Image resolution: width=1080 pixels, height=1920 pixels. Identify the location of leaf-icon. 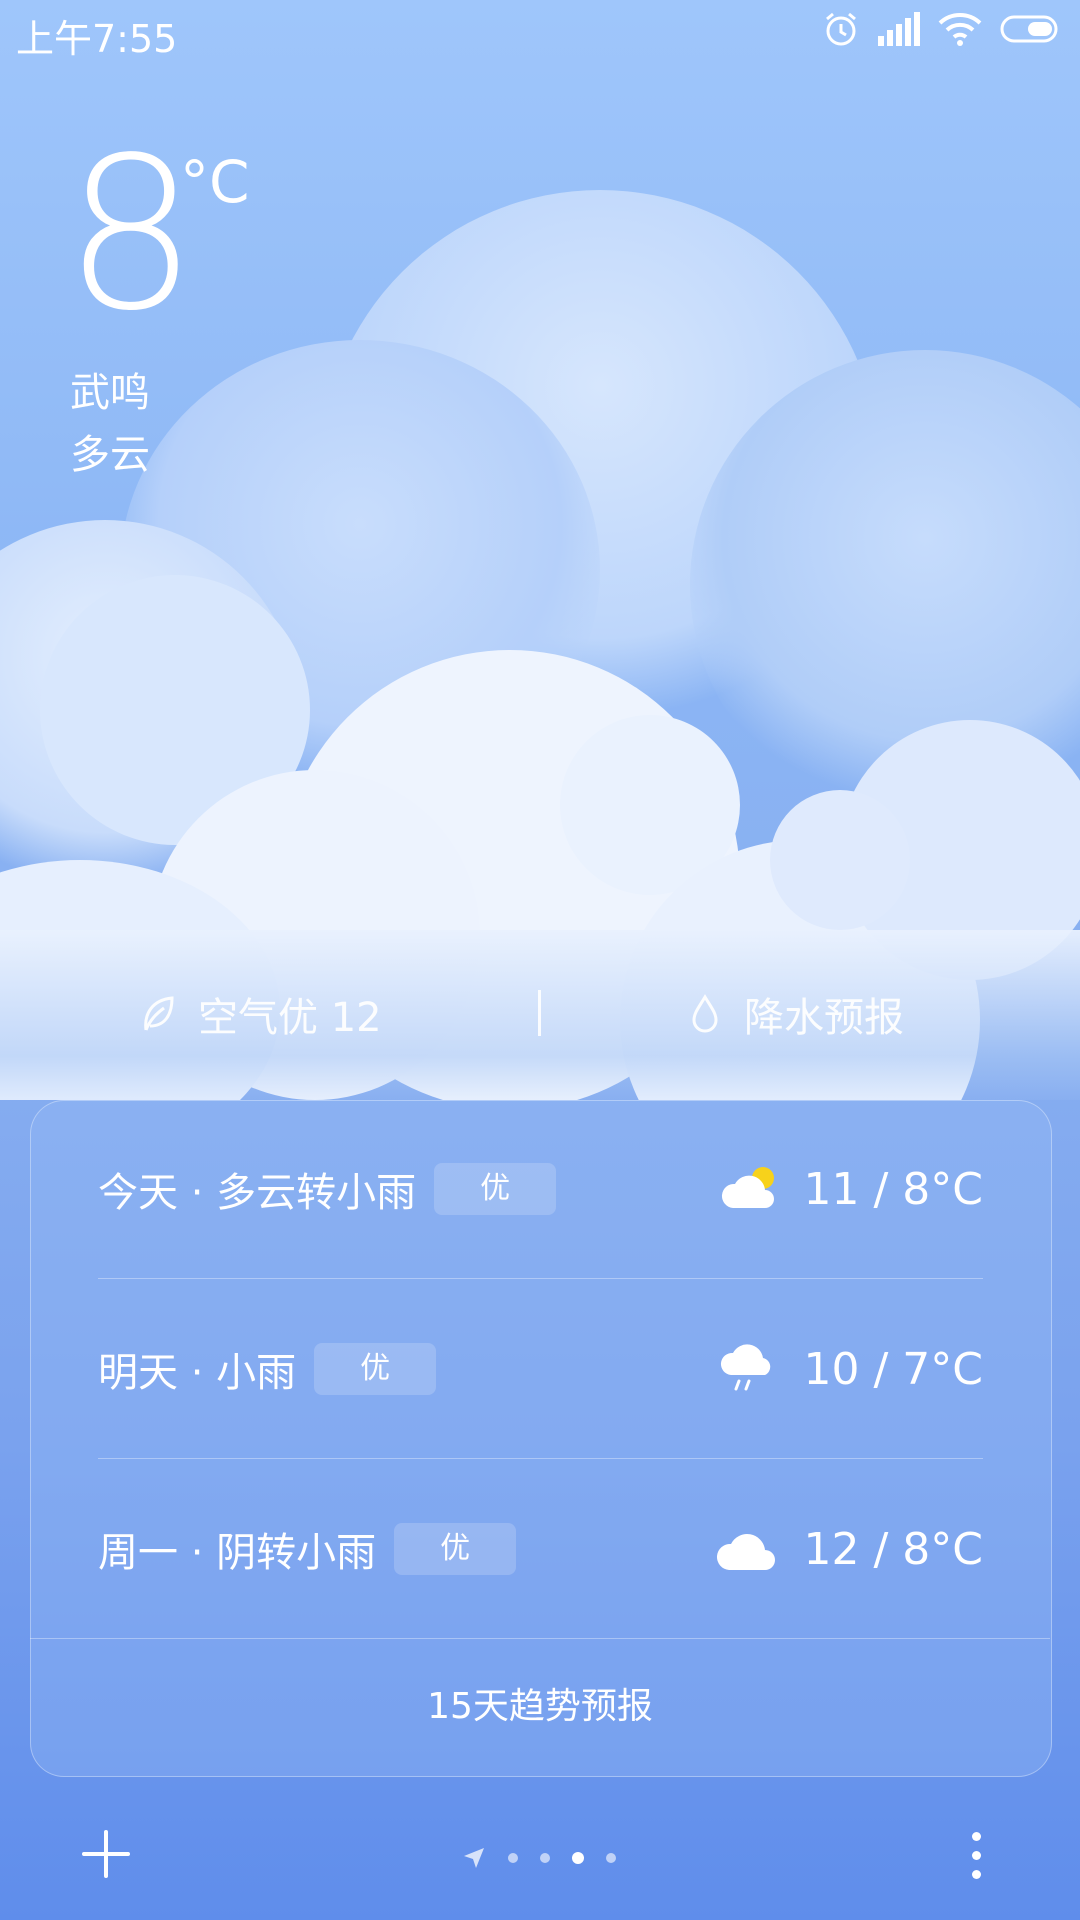
(159, 1013).